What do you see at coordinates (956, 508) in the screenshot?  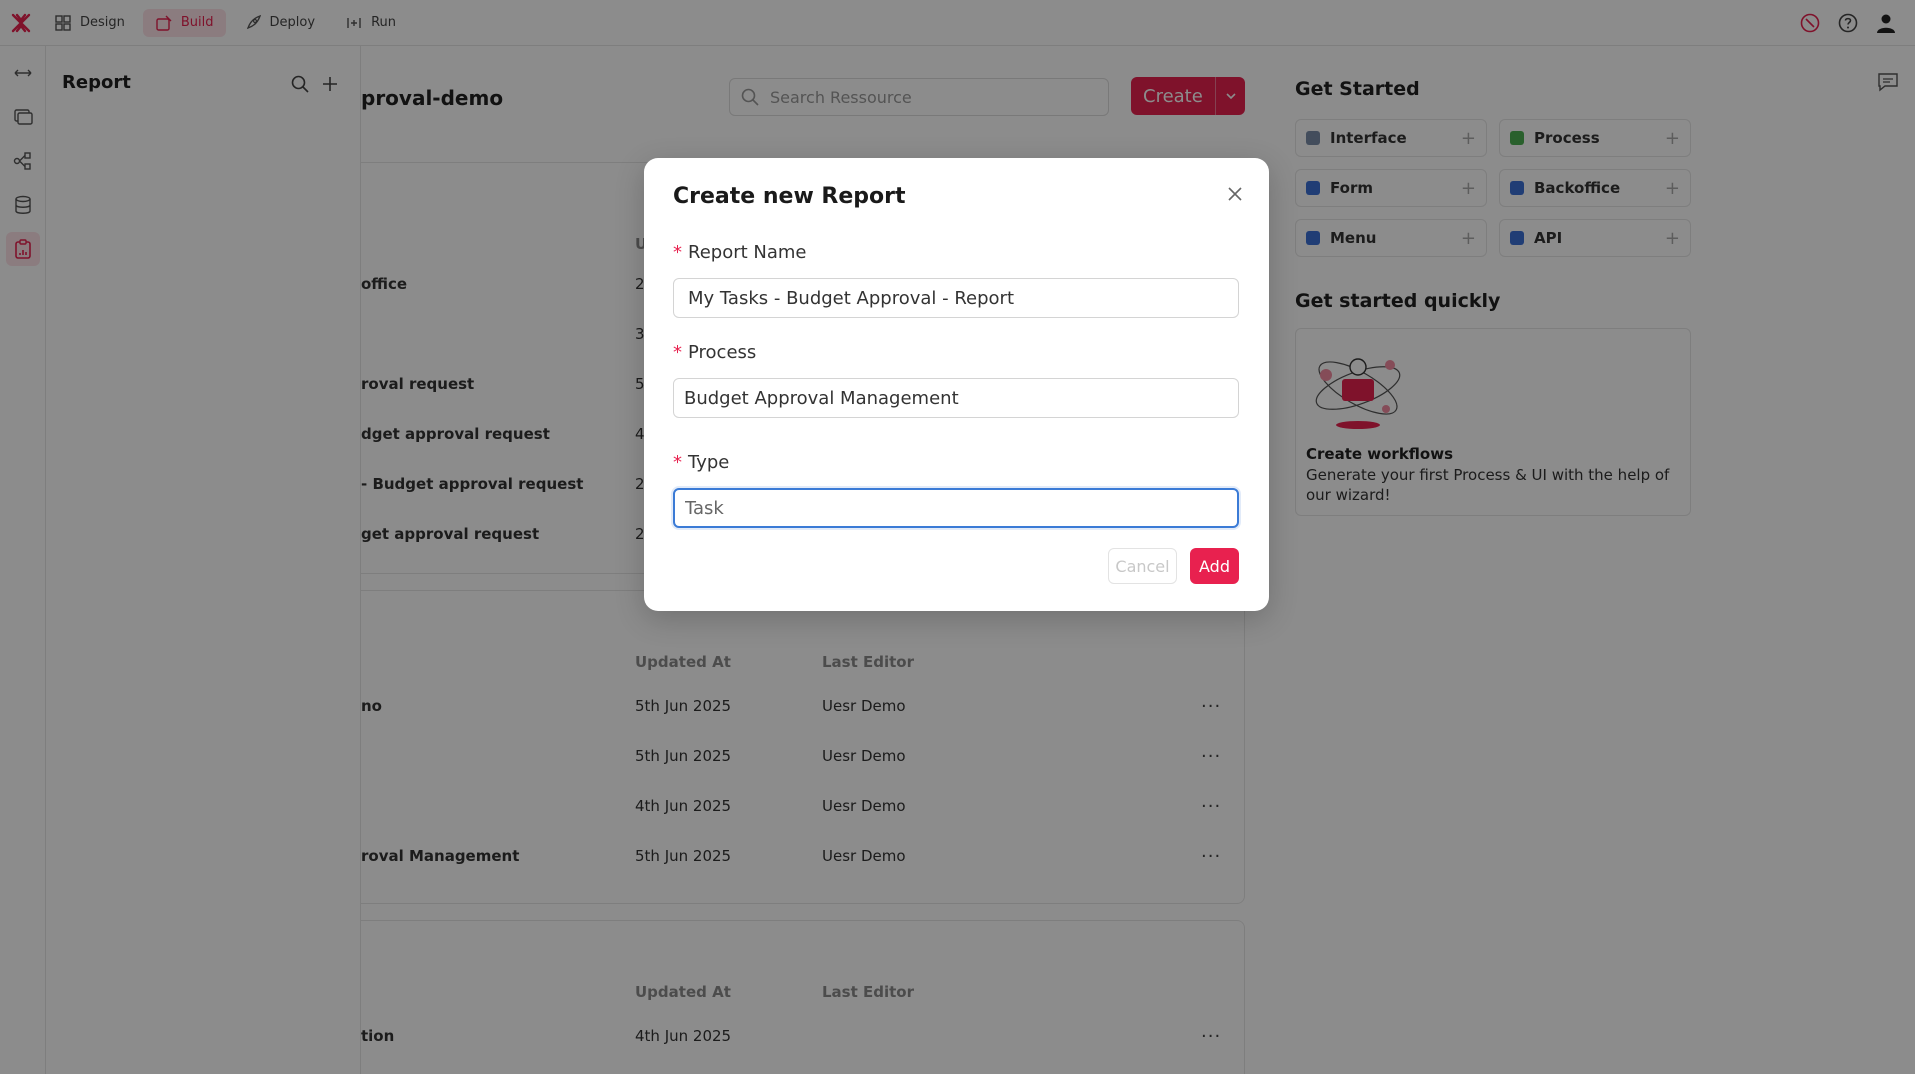 I see `type-select` at bounding box center [956, 508].